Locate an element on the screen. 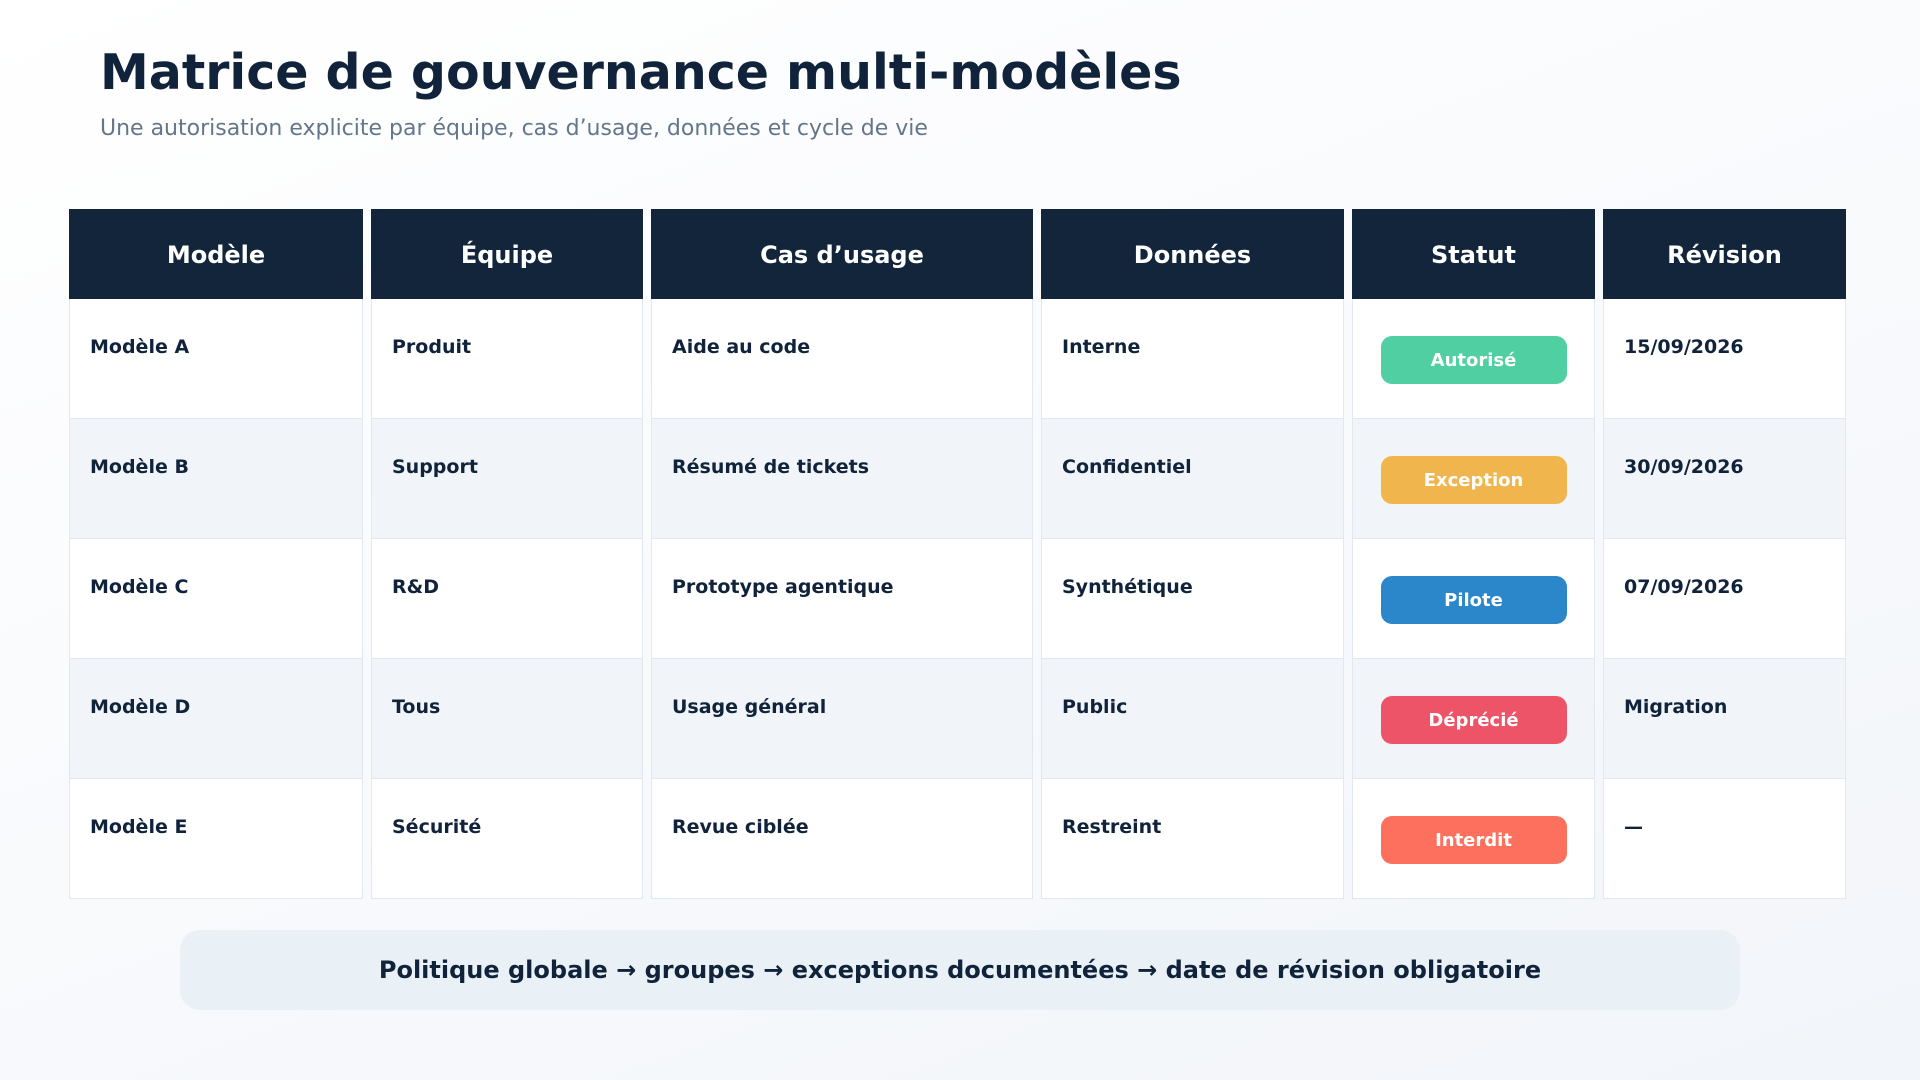 The height and width of the screenshot is (1080, 1920). cell-revision: 15/09/2026 is located at coordinates (1724, 359).